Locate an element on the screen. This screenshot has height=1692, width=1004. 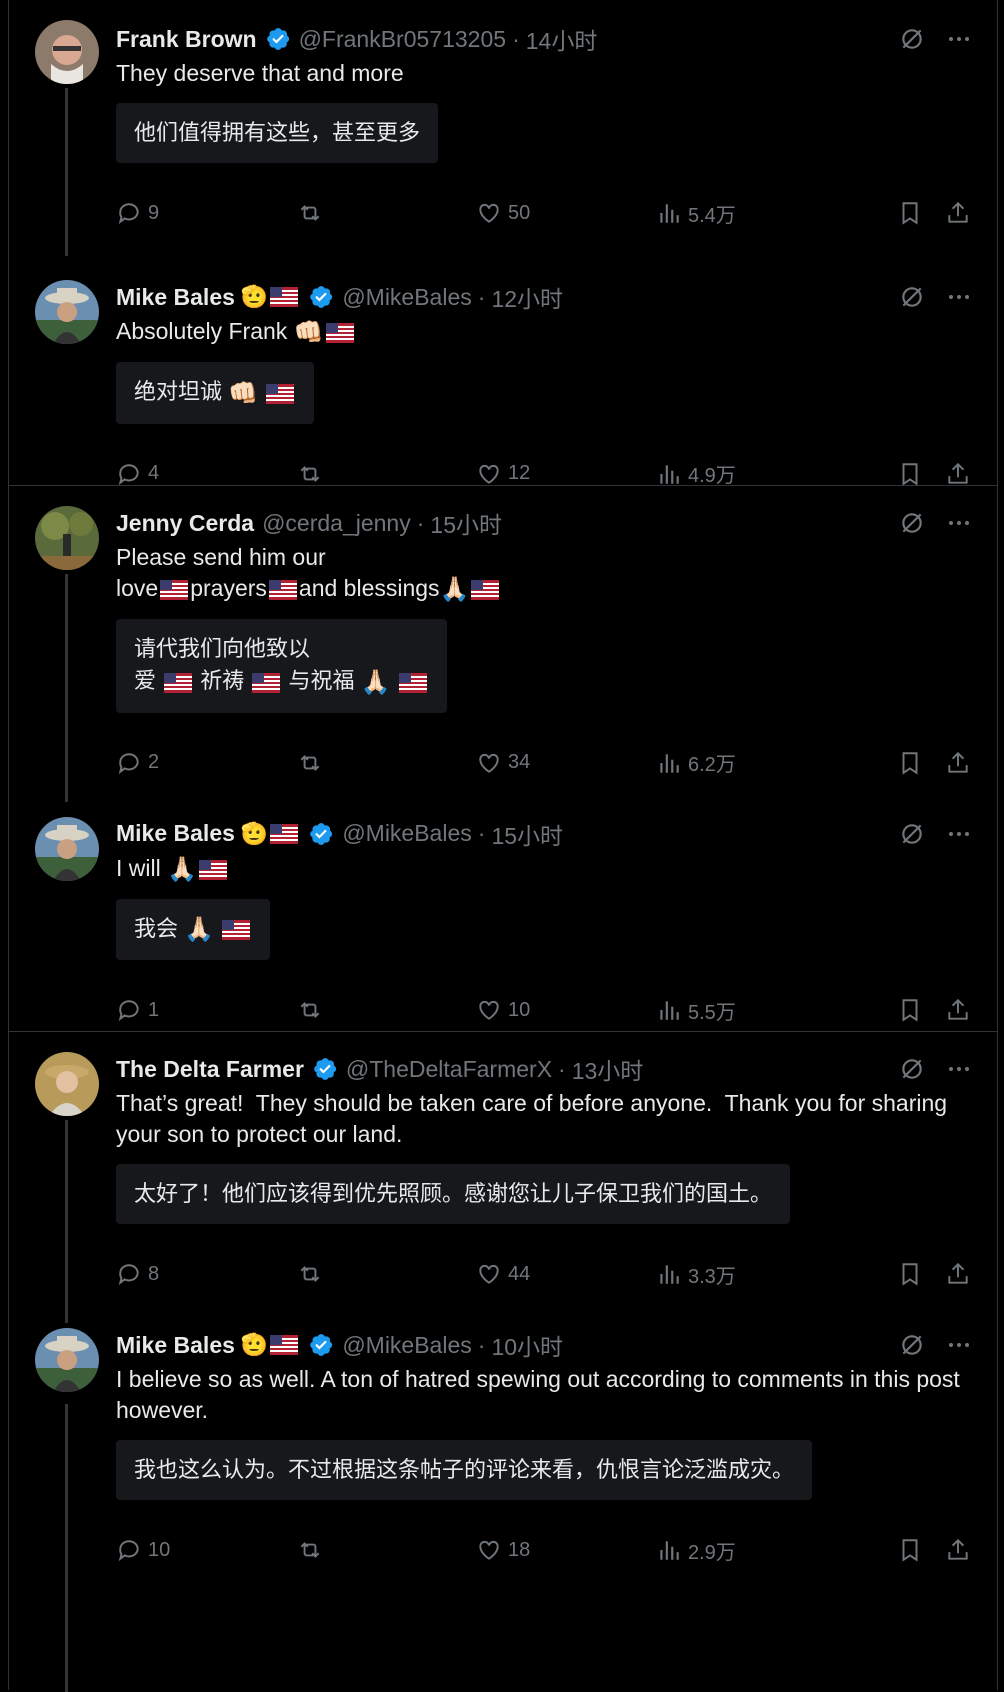
like-count: 44 is located at coordinates (519, 1273).